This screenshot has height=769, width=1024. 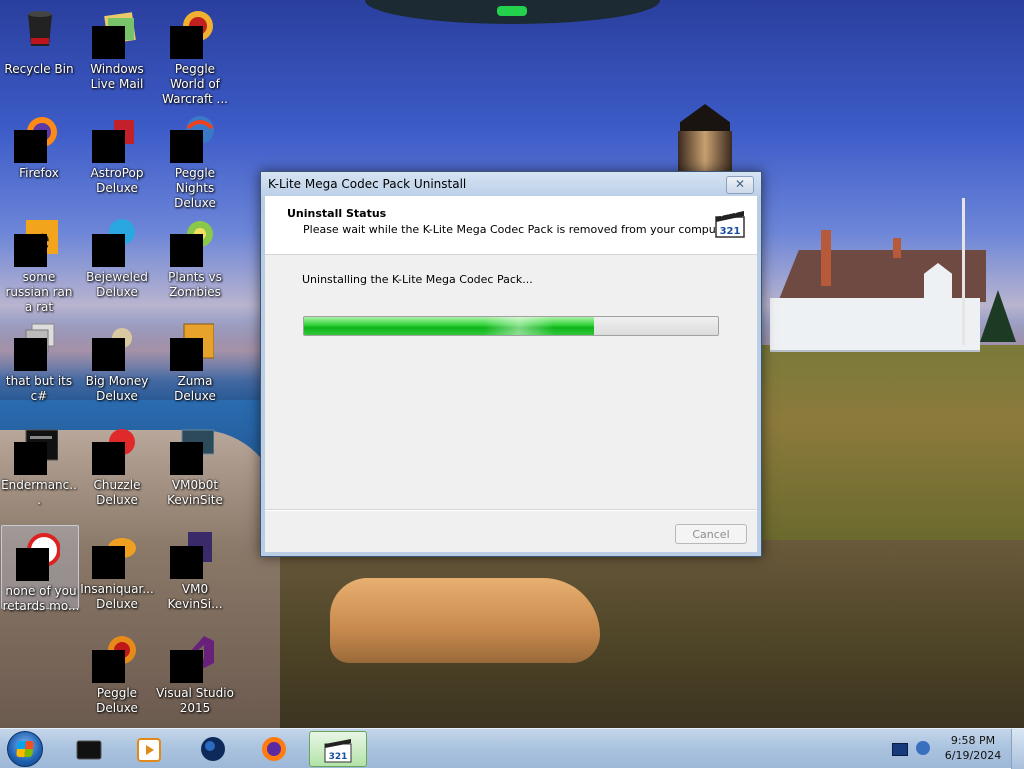 I want to click on desktop-icon-some-russian-ran-a-rat: e some russian ran a rat, so click(x=39, y=263).